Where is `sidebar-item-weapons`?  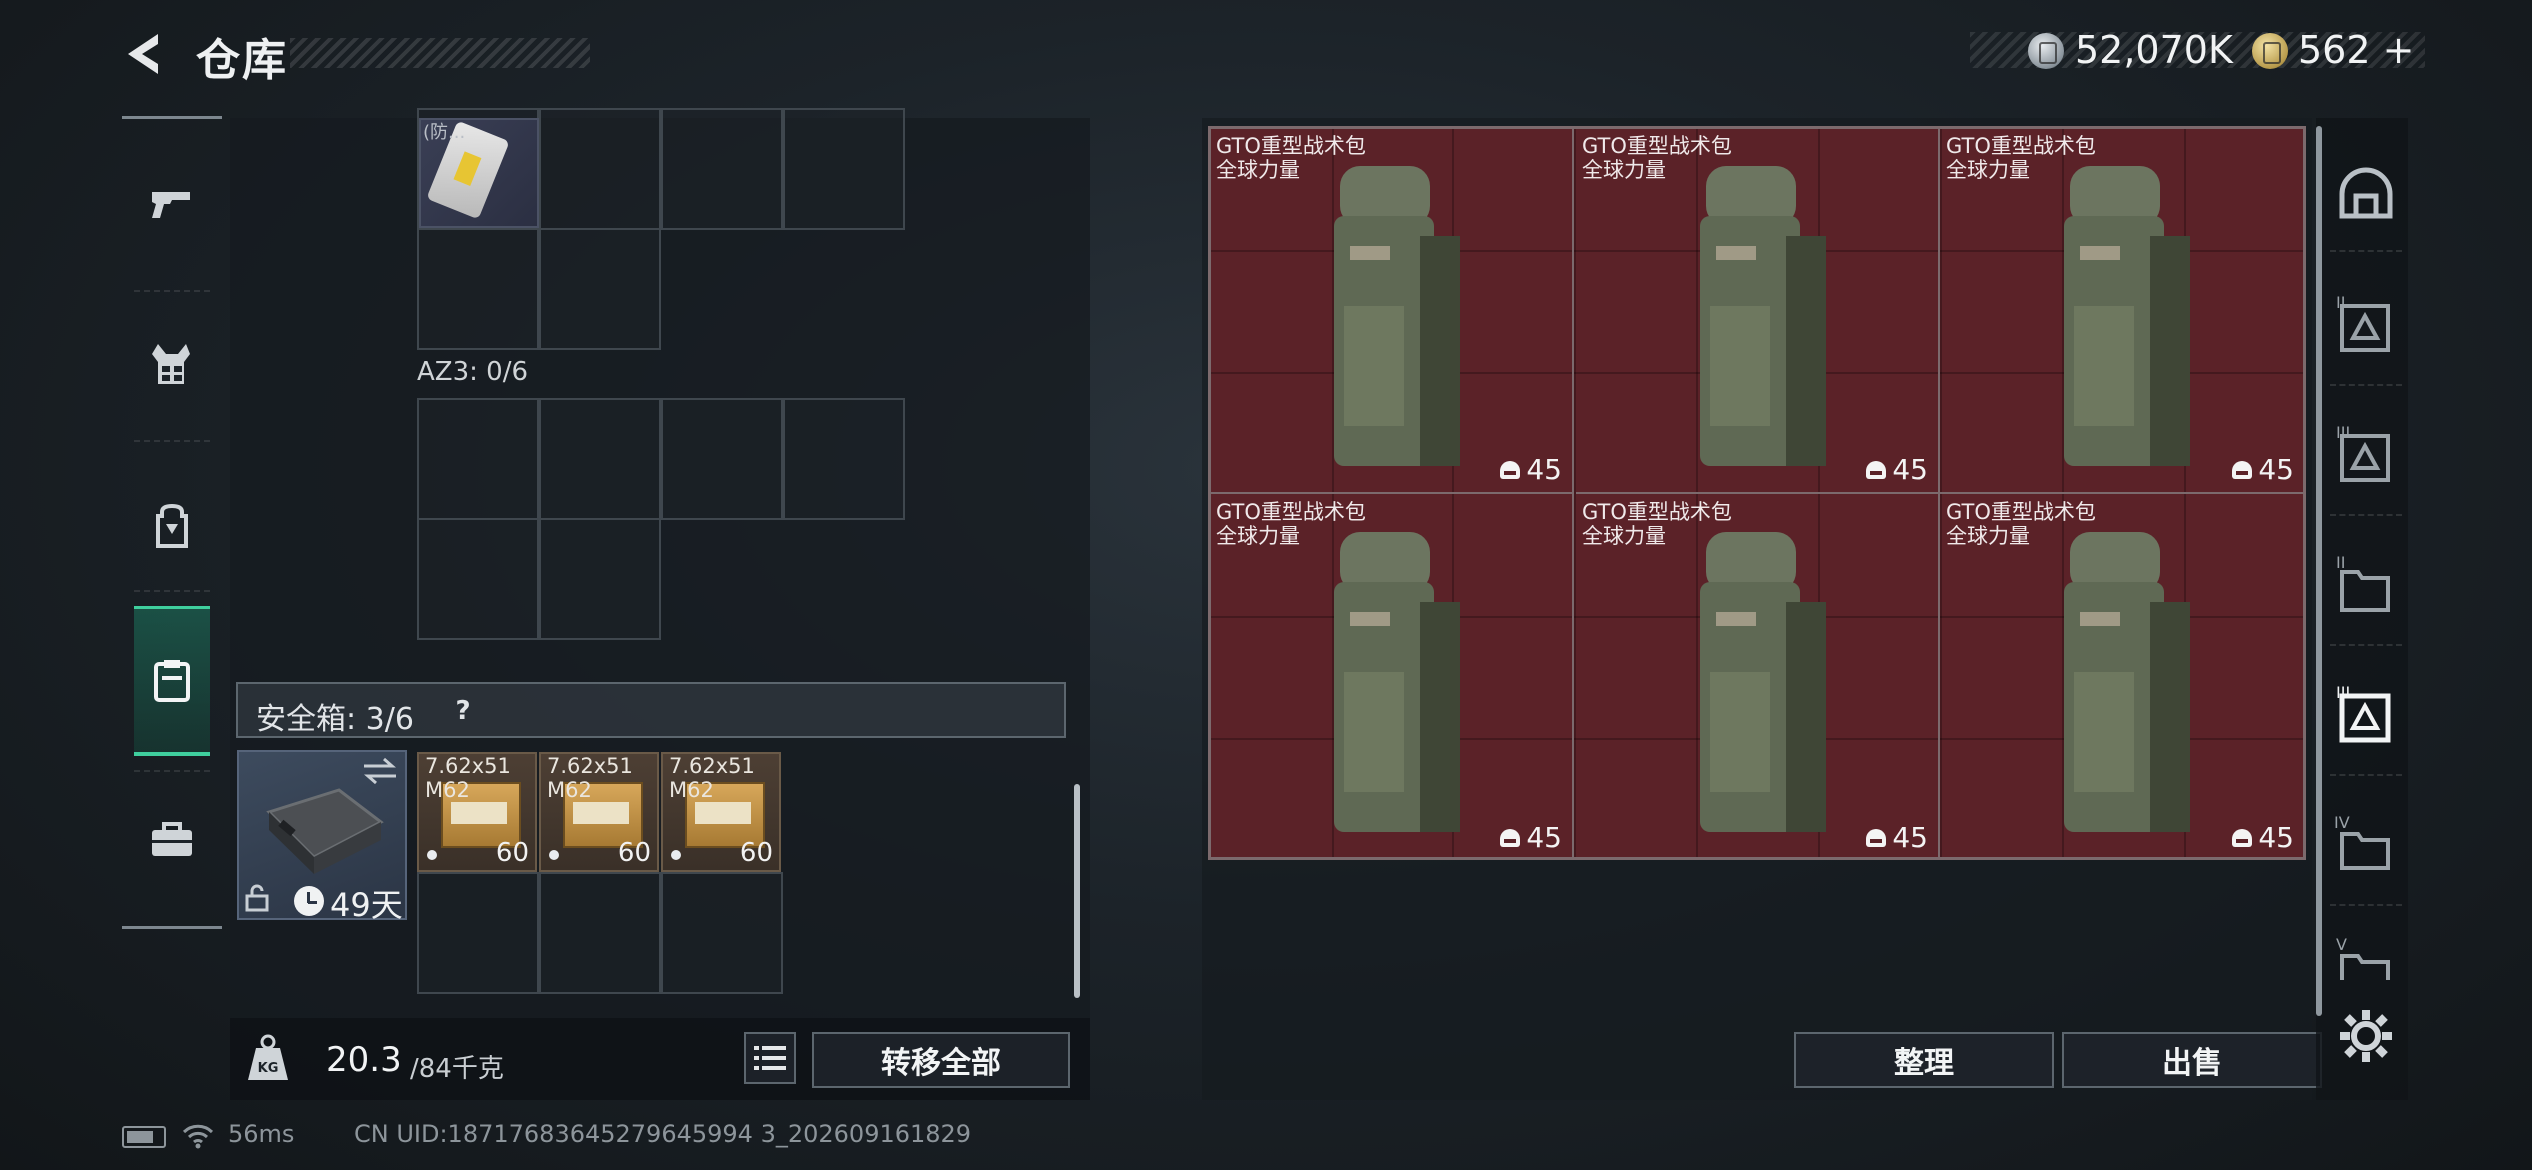 sidebar-item-weapons is located at coordinates (172, 204).